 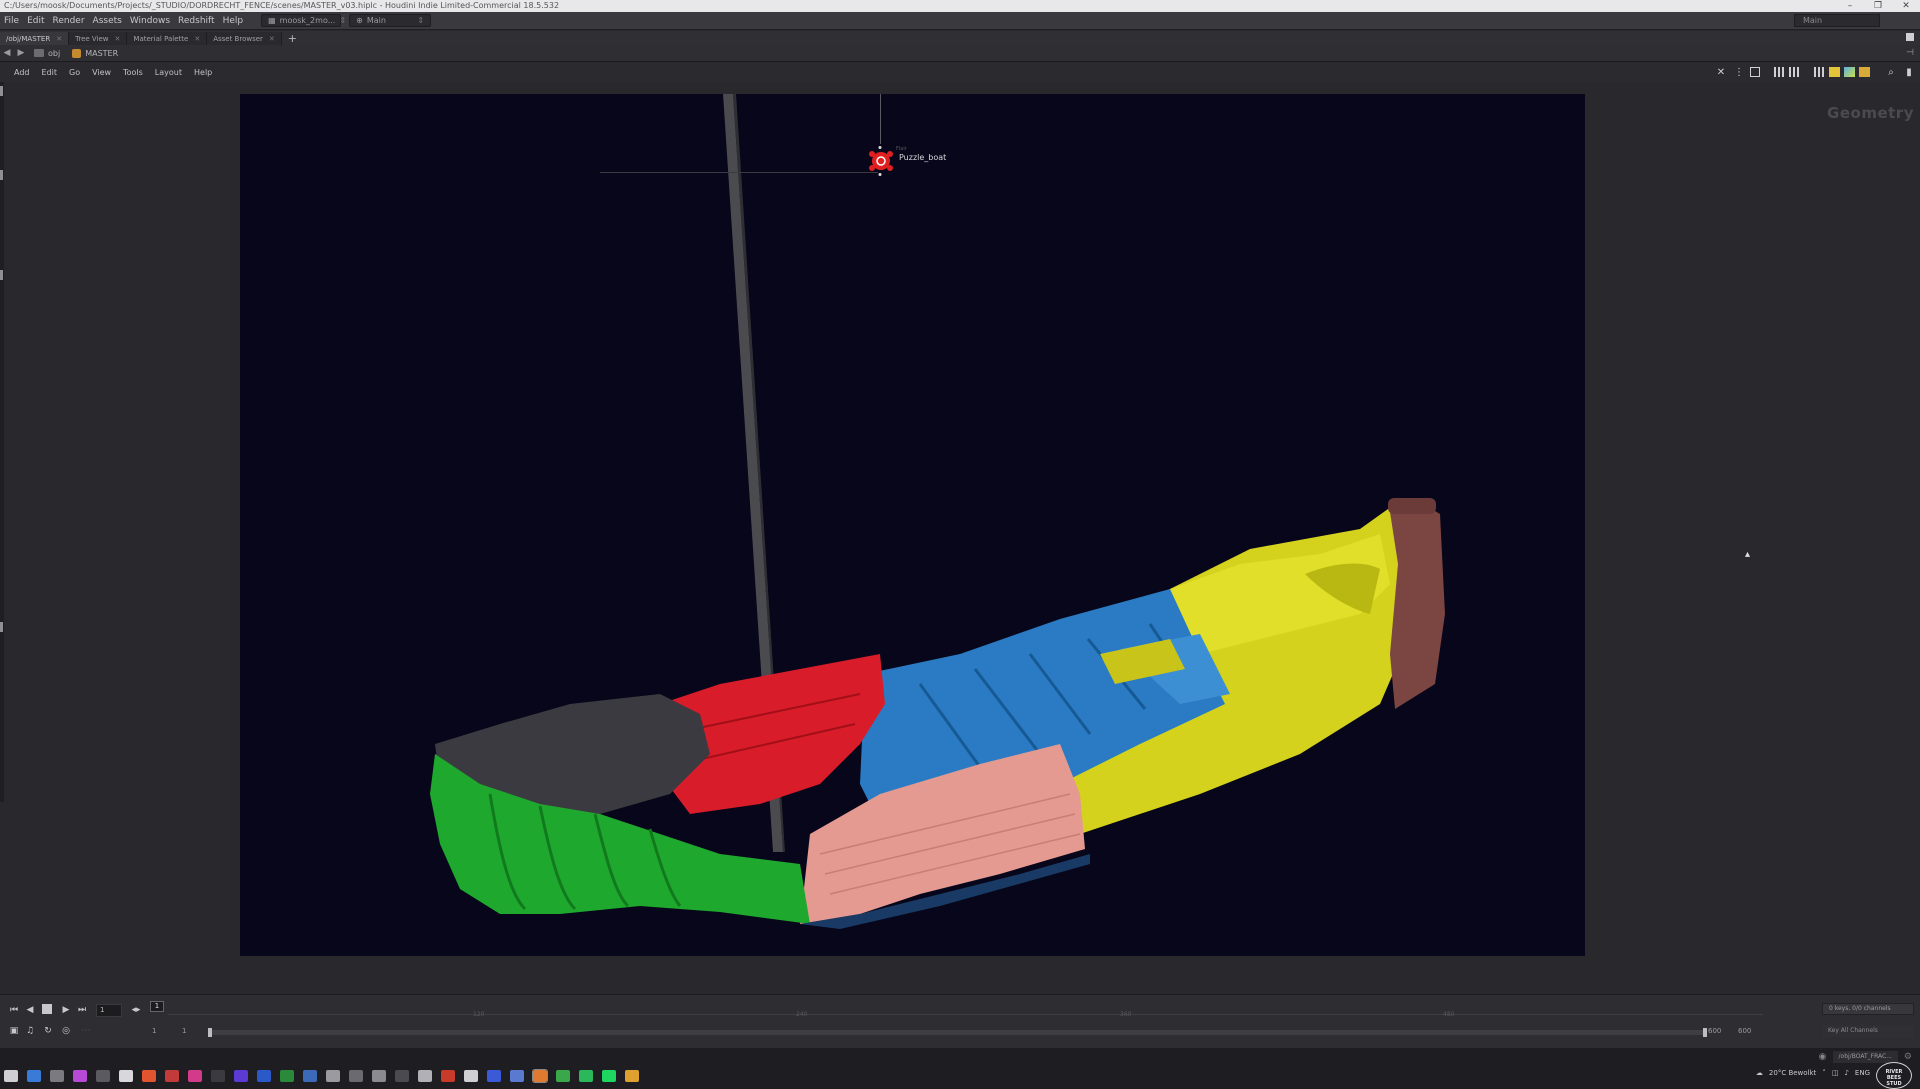 I want to click on houdini-icon, so click(x=540, y=1076).